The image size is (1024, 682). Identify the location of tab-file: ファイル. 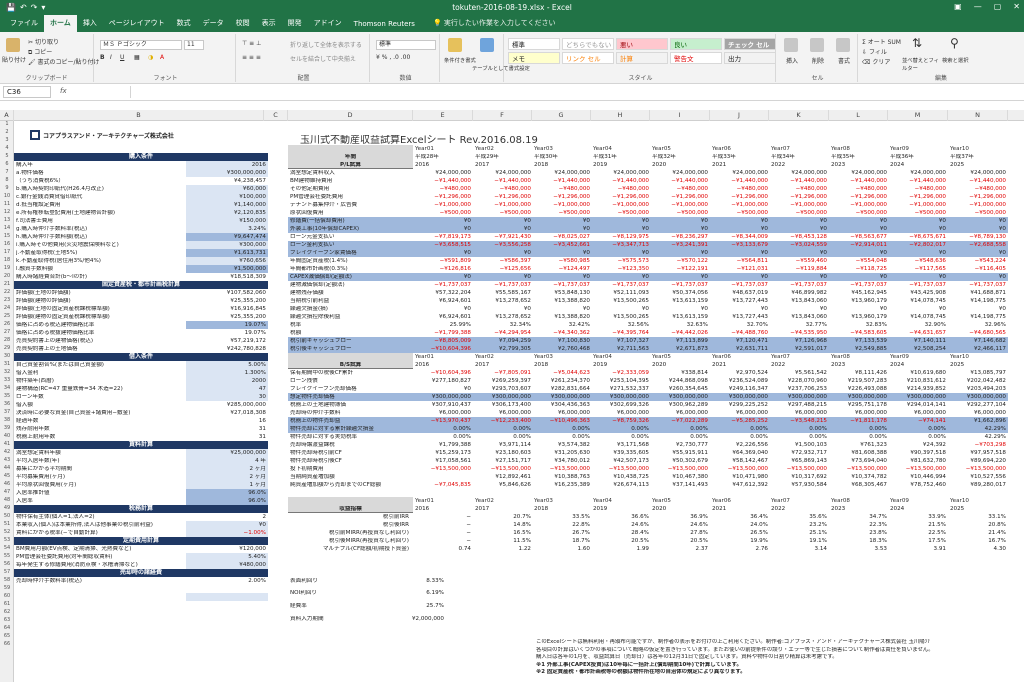
(24, 23).